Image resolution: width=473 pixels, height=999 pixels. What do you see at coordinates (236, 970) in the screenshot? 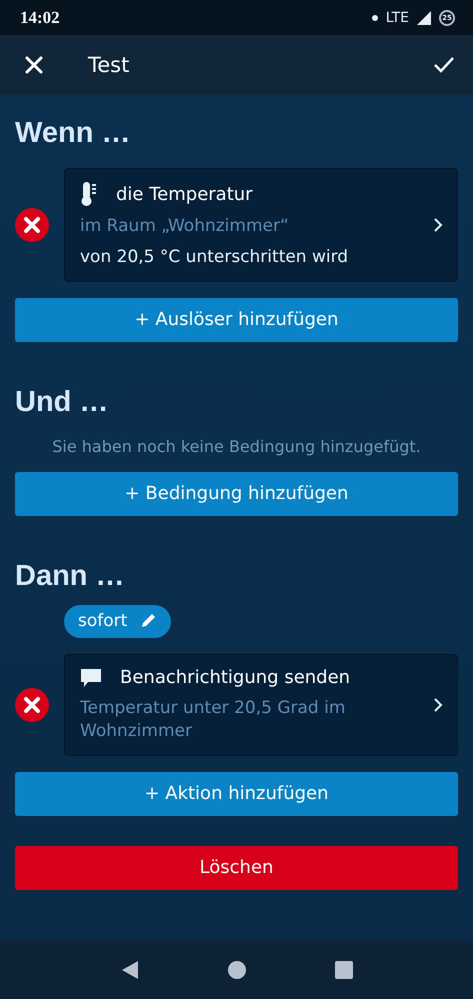
I see `home-icon` at bounding box center [236, 970].